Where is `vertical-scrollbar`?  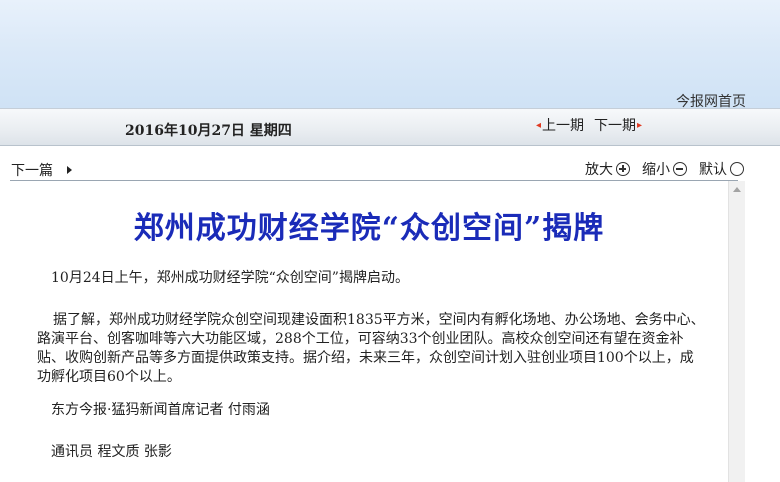
vertical-scrollbar is located at coordinates (736, 331).